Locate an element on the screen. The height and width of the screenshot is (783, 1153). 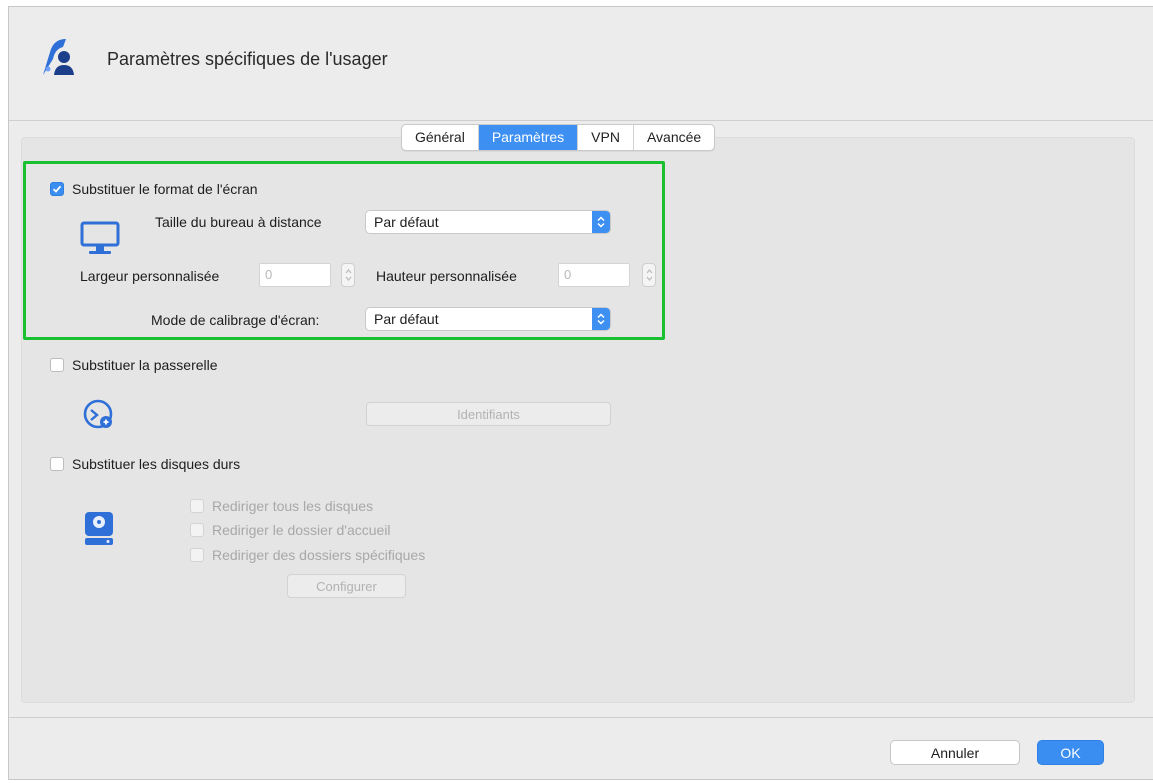
desktop-size-label: Taille du bureau à distance is located at coordinates (238, 222).